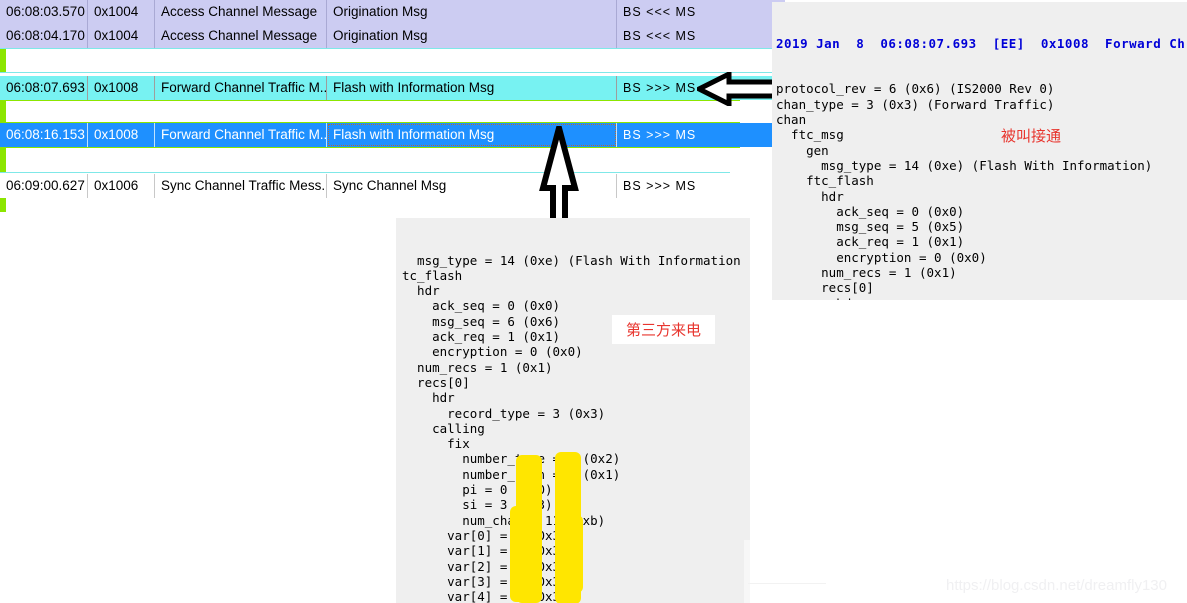 This screenshot has width=1187, height=603. Describe the element at coordinates (44, 36) in the screenshot. I see `cell-timestamp: 06:08:04.170` at that location.